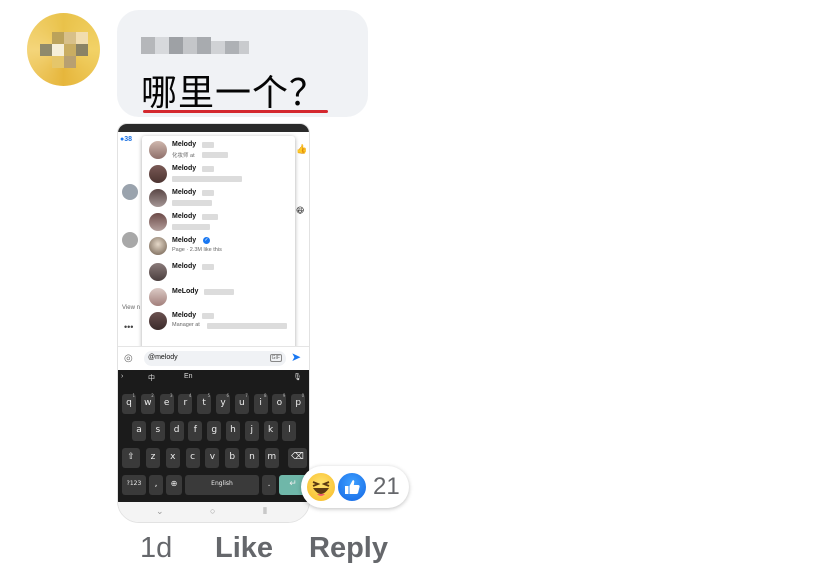 The height and width of the screenshot is (571, 828). What do you see at coordinates (174, 485) in the screenshot?
I see `globe-icon: ⊕` at bounding box center [174, 485].